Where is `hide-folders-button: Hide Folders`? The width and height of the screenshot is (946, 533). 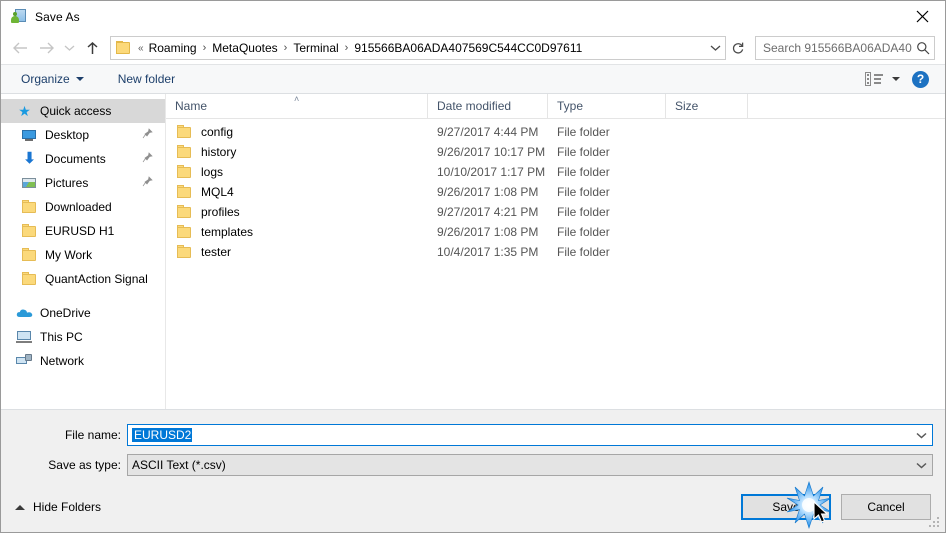
hide-folders-button: Hide Folders is located at coordinates (58, 507).